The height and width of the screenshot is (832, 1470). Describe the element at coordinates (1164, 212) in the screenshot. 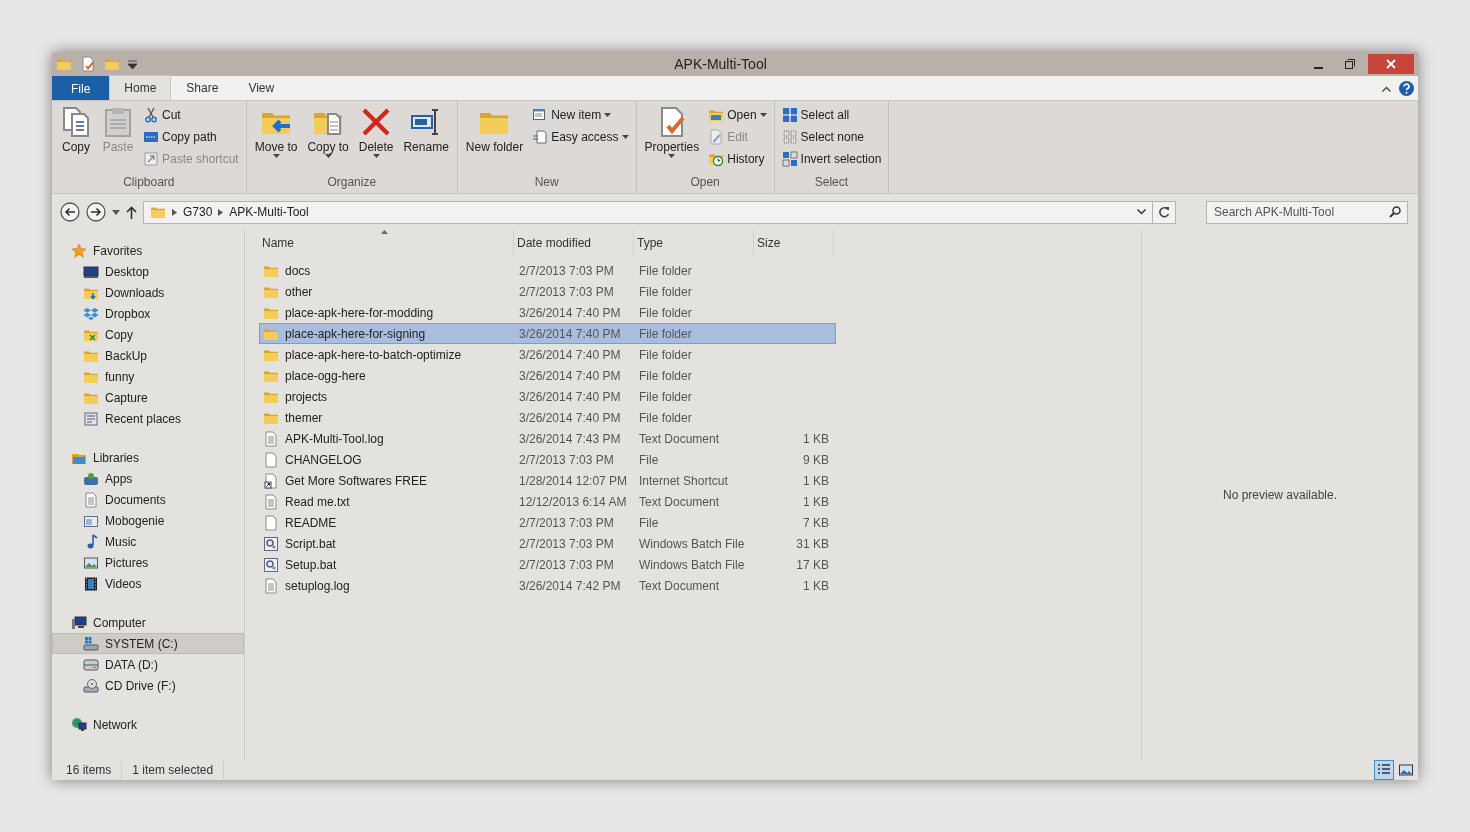

I see `refresh-button` at that location.